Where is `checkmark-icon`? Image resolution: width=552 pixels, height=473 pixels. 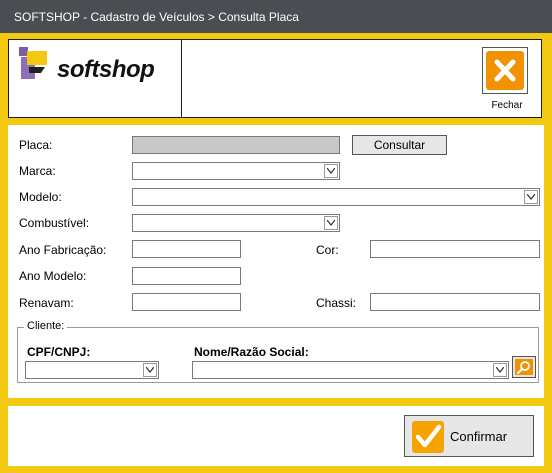
checkmark-icon is located at coordinates (428, 437).